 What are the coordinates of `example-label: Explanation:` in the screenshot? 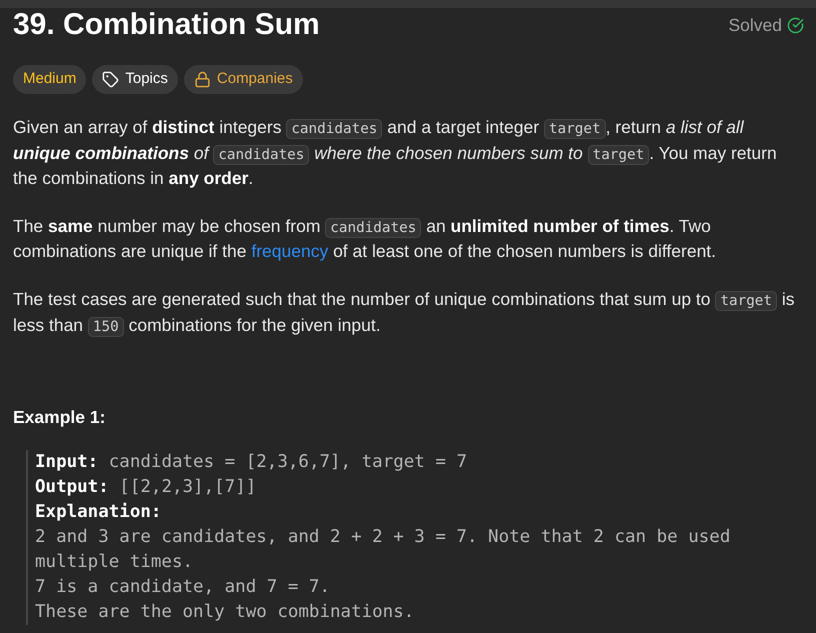 It's located at (98, 512).